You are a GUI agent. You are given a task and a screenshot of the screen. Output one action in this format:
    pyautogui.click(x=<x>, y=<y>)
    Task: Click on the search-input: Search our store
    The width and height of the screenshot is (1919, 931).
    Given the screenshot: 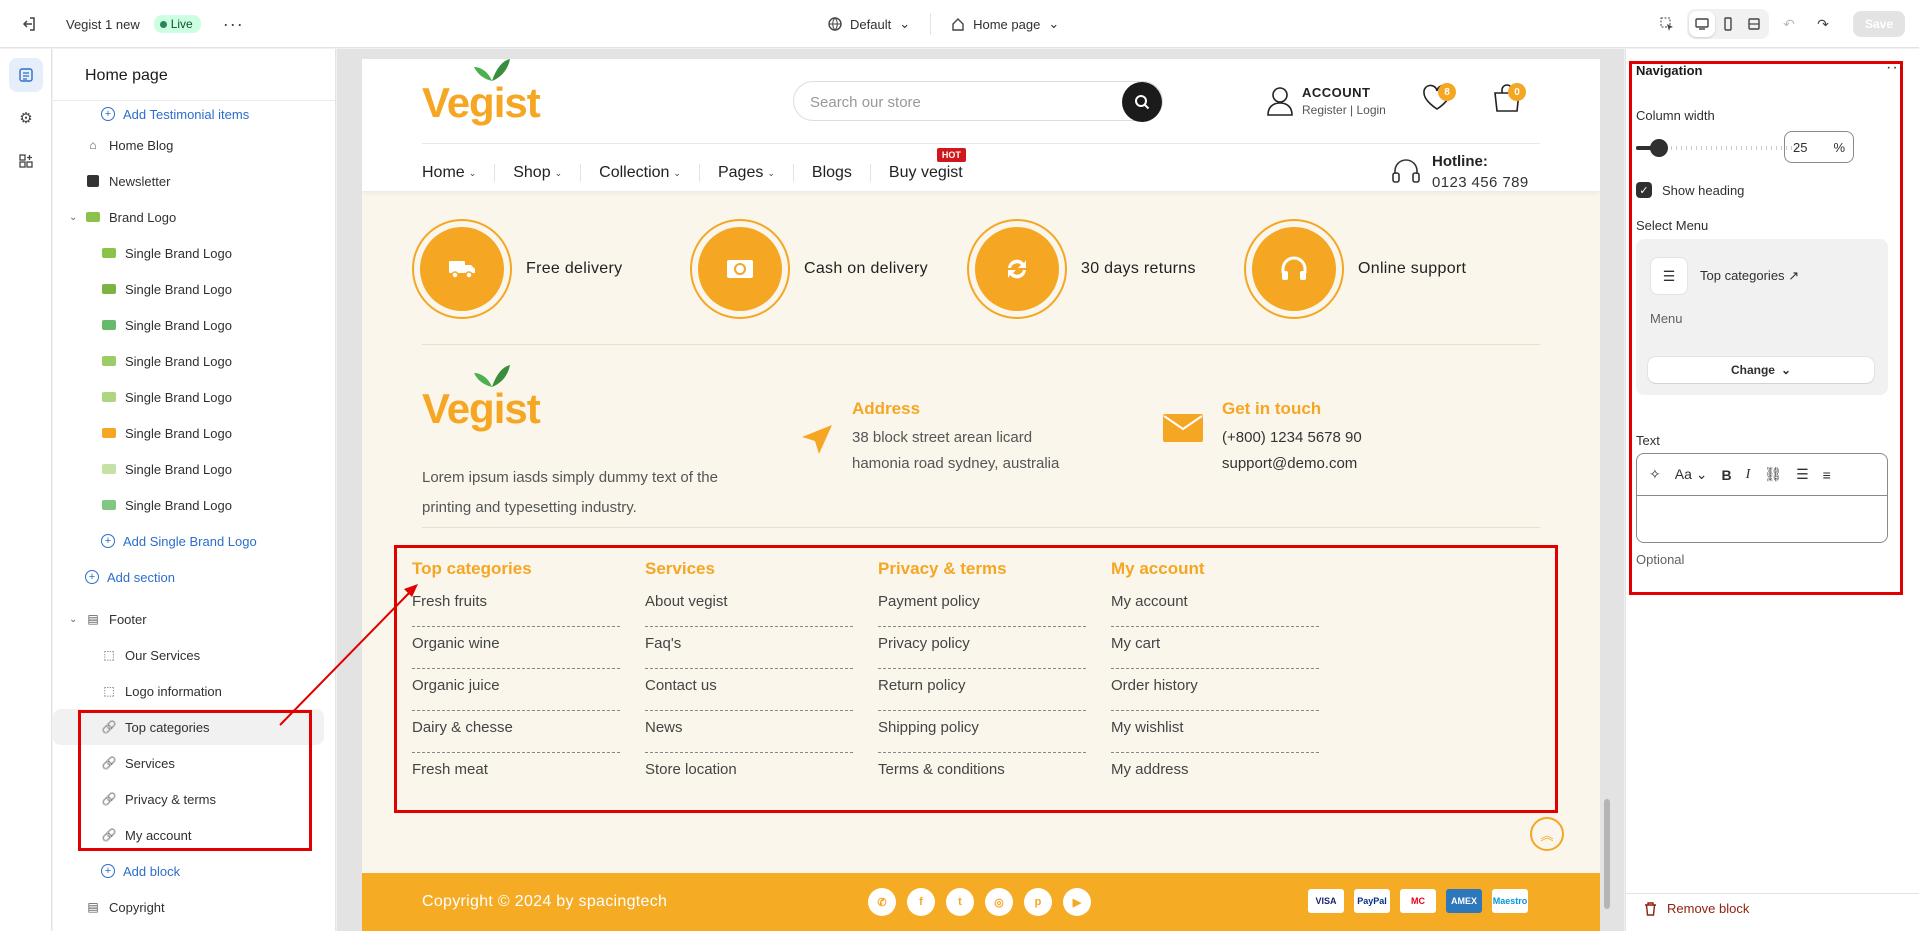 What is the action you would take?
    pyautogui.click(x=865, y=102)
    